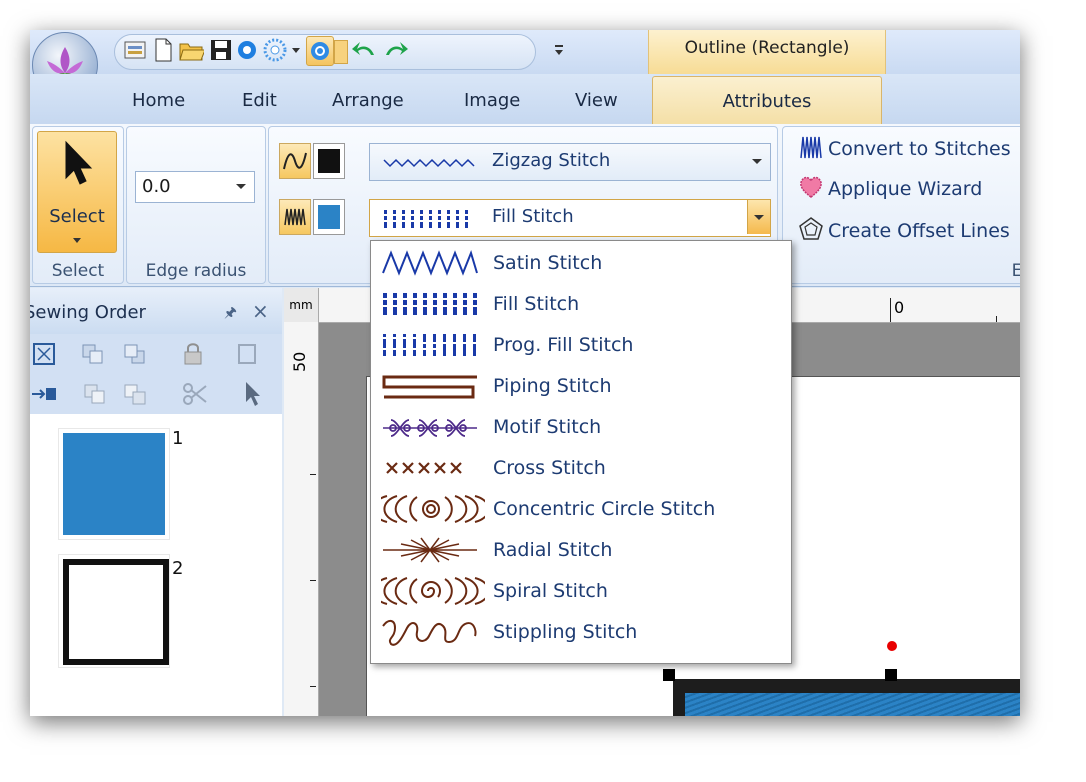  I want to click on tab-attributes-label: Attributes, so click(767, 101).